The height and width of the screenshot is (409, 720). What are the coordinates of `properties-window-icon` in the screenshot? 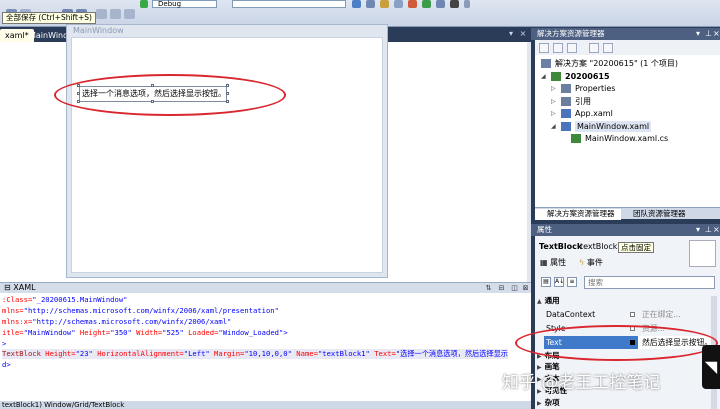 It's located at (384, 4).